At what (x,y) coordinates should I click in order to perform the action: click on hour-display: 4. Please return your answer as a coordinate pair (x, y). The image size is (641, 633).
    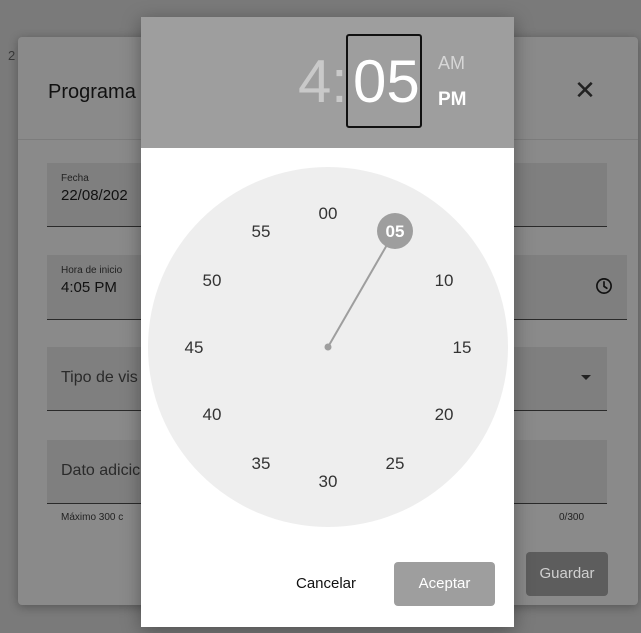
    Looking at the image, I should click on (314, 82).